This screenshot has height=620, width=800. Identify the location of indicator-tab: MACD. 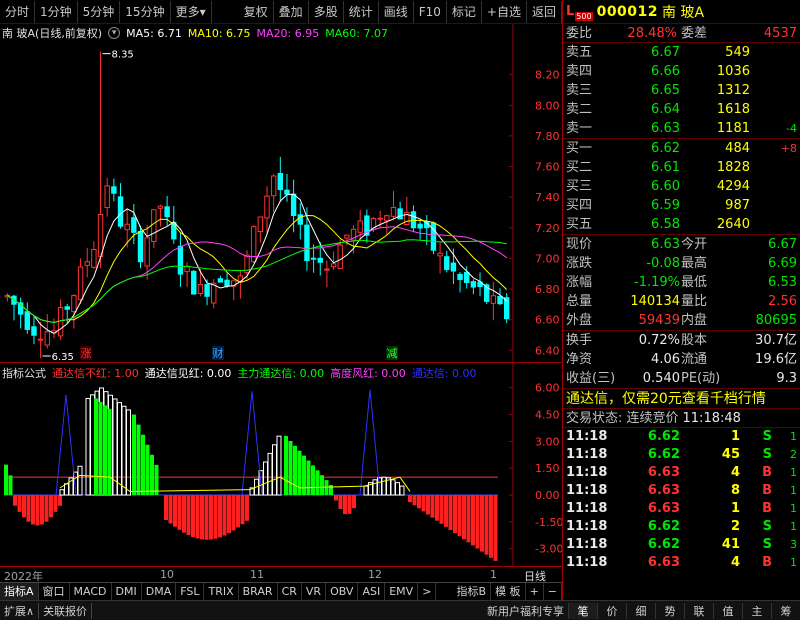
(91, 591).